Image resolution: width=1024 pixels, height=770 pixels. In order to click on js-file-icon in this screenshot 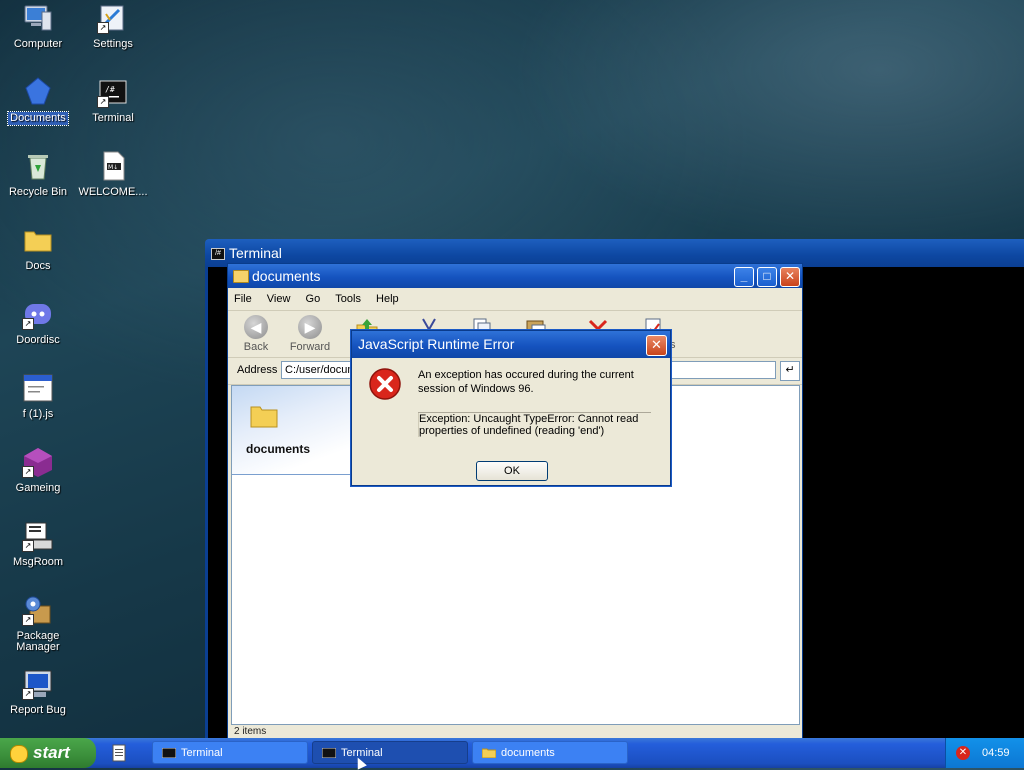, I will do `click(38, 388)`.